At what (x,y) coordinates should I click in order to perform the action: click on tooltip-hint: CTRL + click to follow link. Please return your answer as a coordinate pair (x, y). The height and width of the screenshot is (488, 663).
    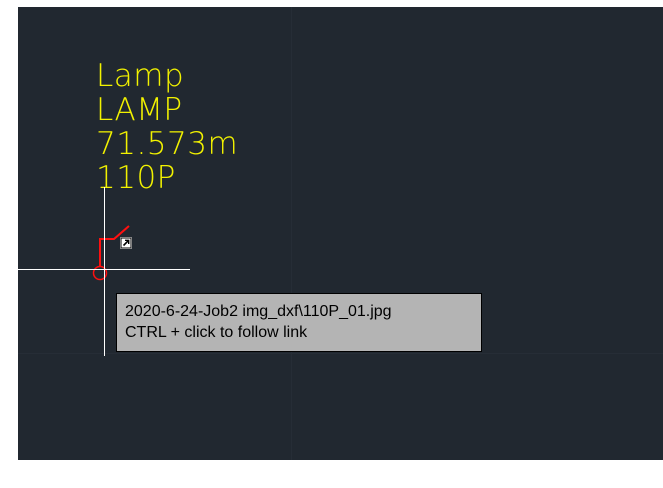
    Looking at the image, I should click on (216, 332).